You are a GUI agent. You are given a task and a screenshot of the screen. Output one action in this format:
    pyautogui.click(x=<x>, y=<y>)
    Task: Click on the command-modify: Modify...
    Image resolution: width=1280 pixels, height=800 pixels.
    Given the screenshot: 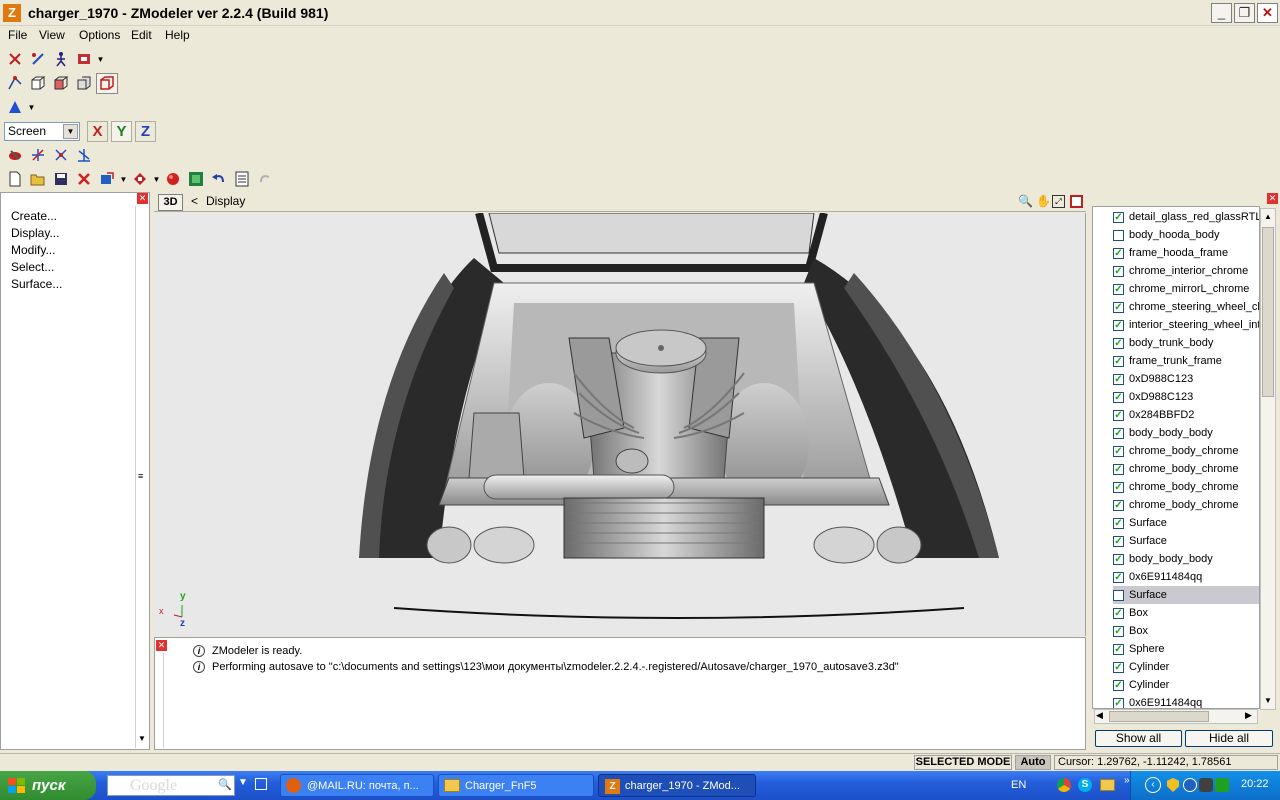 What is the action you would take?
    pyautogui.click(x=33, y=250)
    